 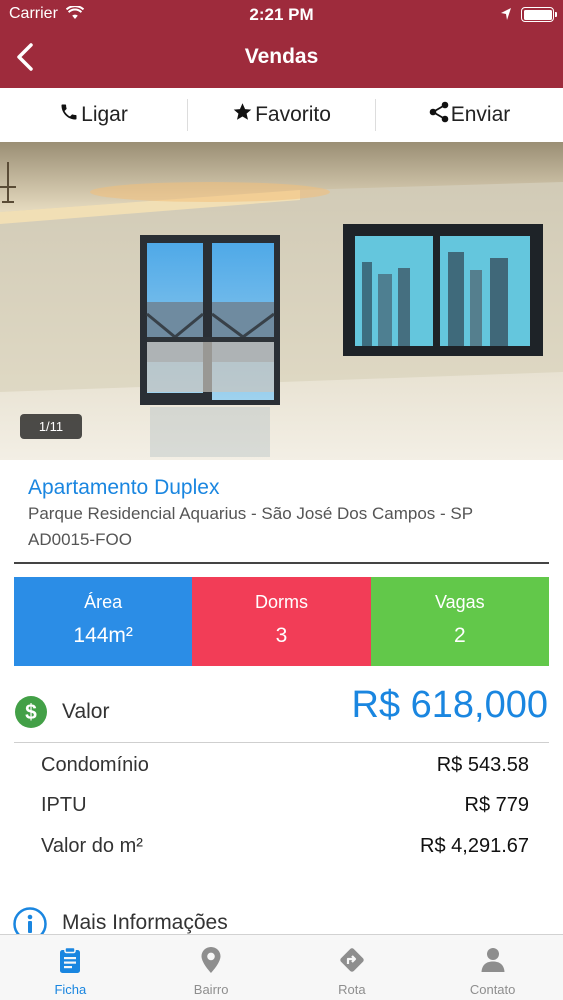 What do you see at coordinates (145, 923) in the screenshot?
I see `more-info-link: Mais Informações` at bounding box center [145, 923].